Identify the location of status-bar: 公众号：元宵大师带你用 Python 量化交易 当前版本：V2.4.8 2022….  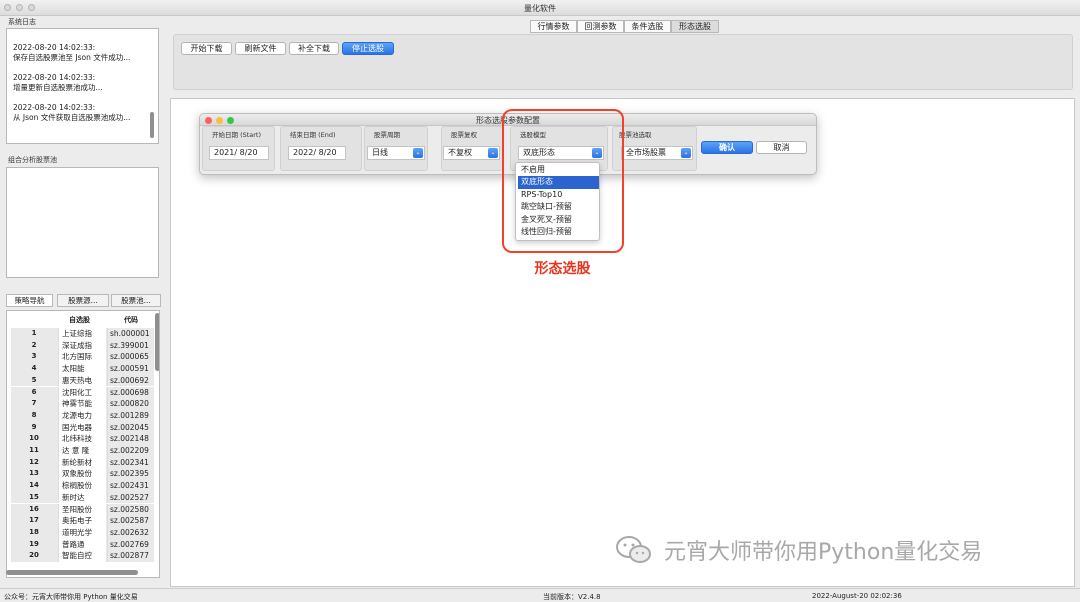
(540, 595).